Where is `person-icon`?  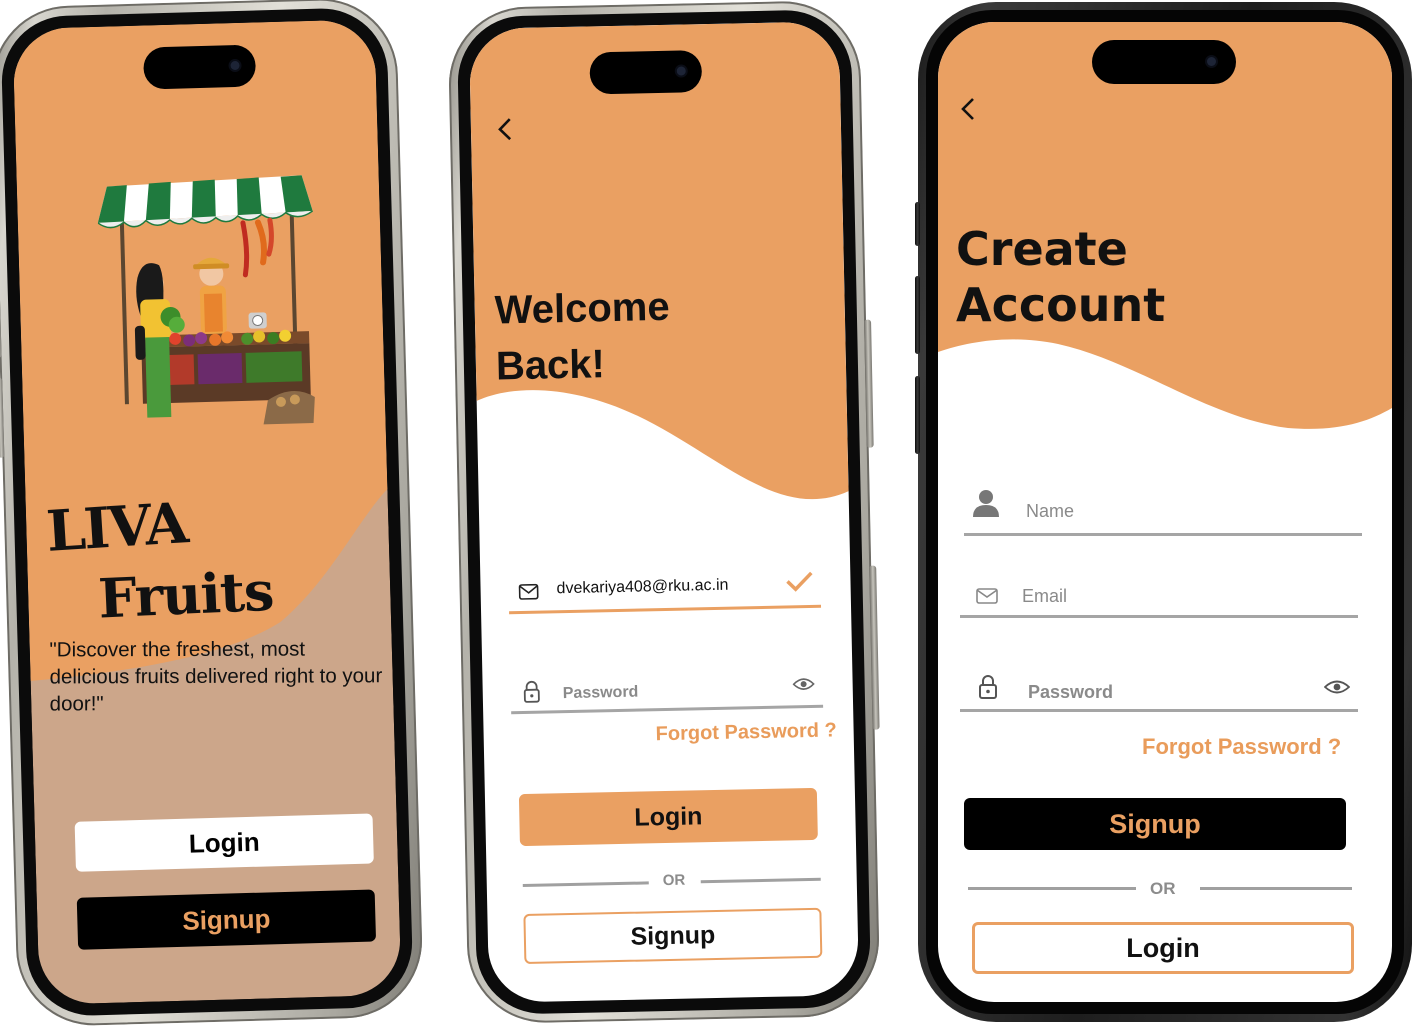 person-icon is located at coordinates (986, 503).